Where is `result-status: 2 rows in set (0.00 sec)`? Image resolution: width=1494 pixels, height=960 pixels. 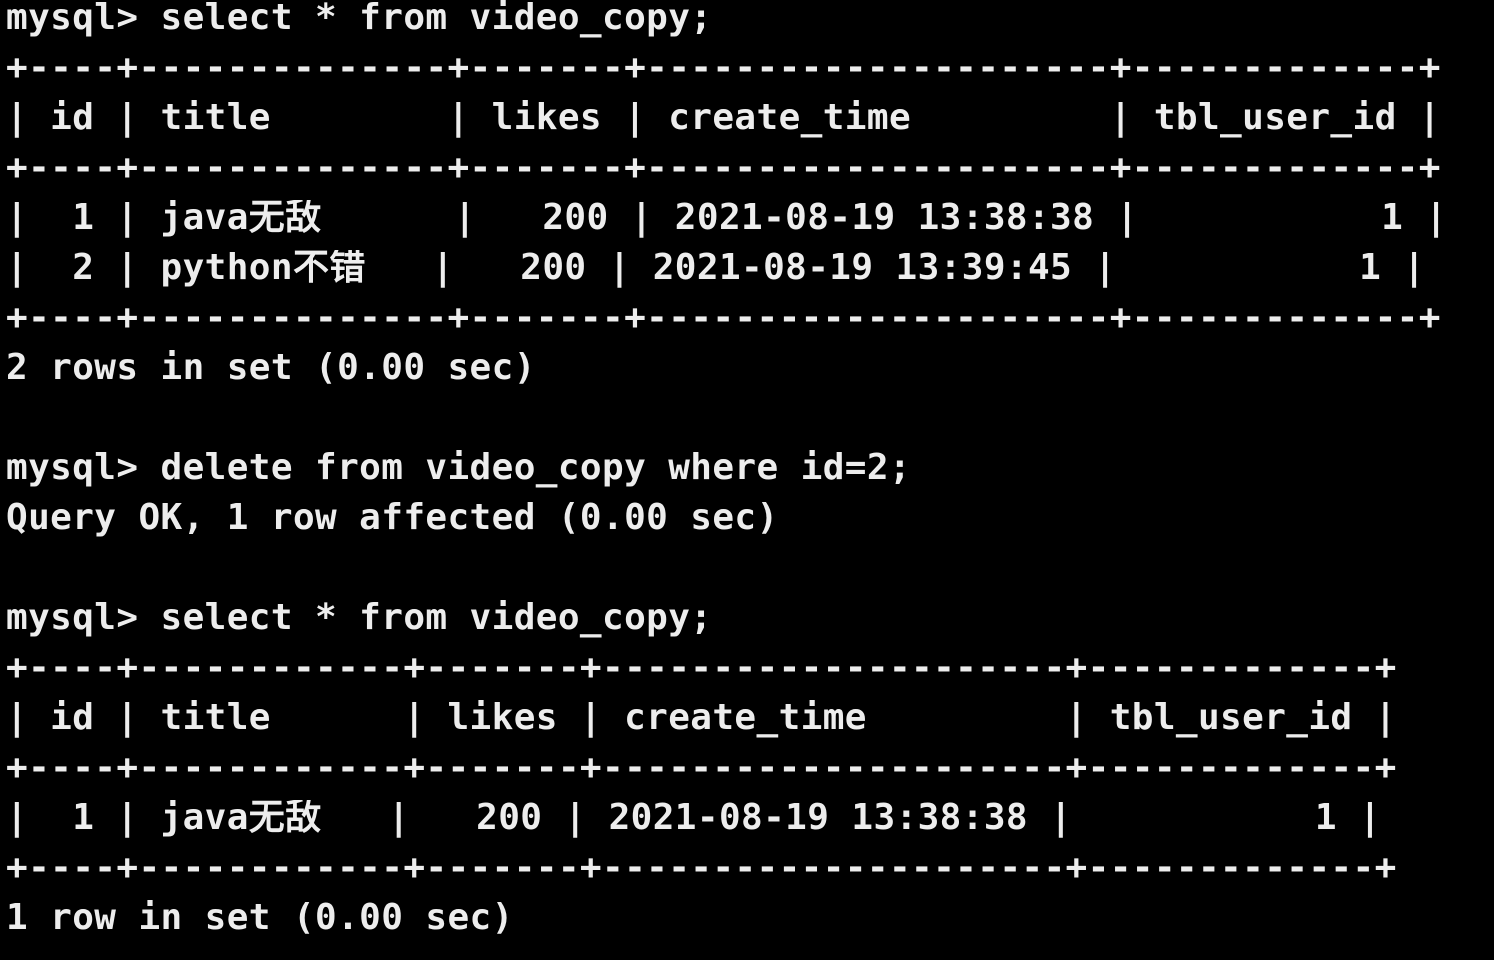
result-status: 2 rows in set (0.00 sec) is located at coordinates (271, 369).